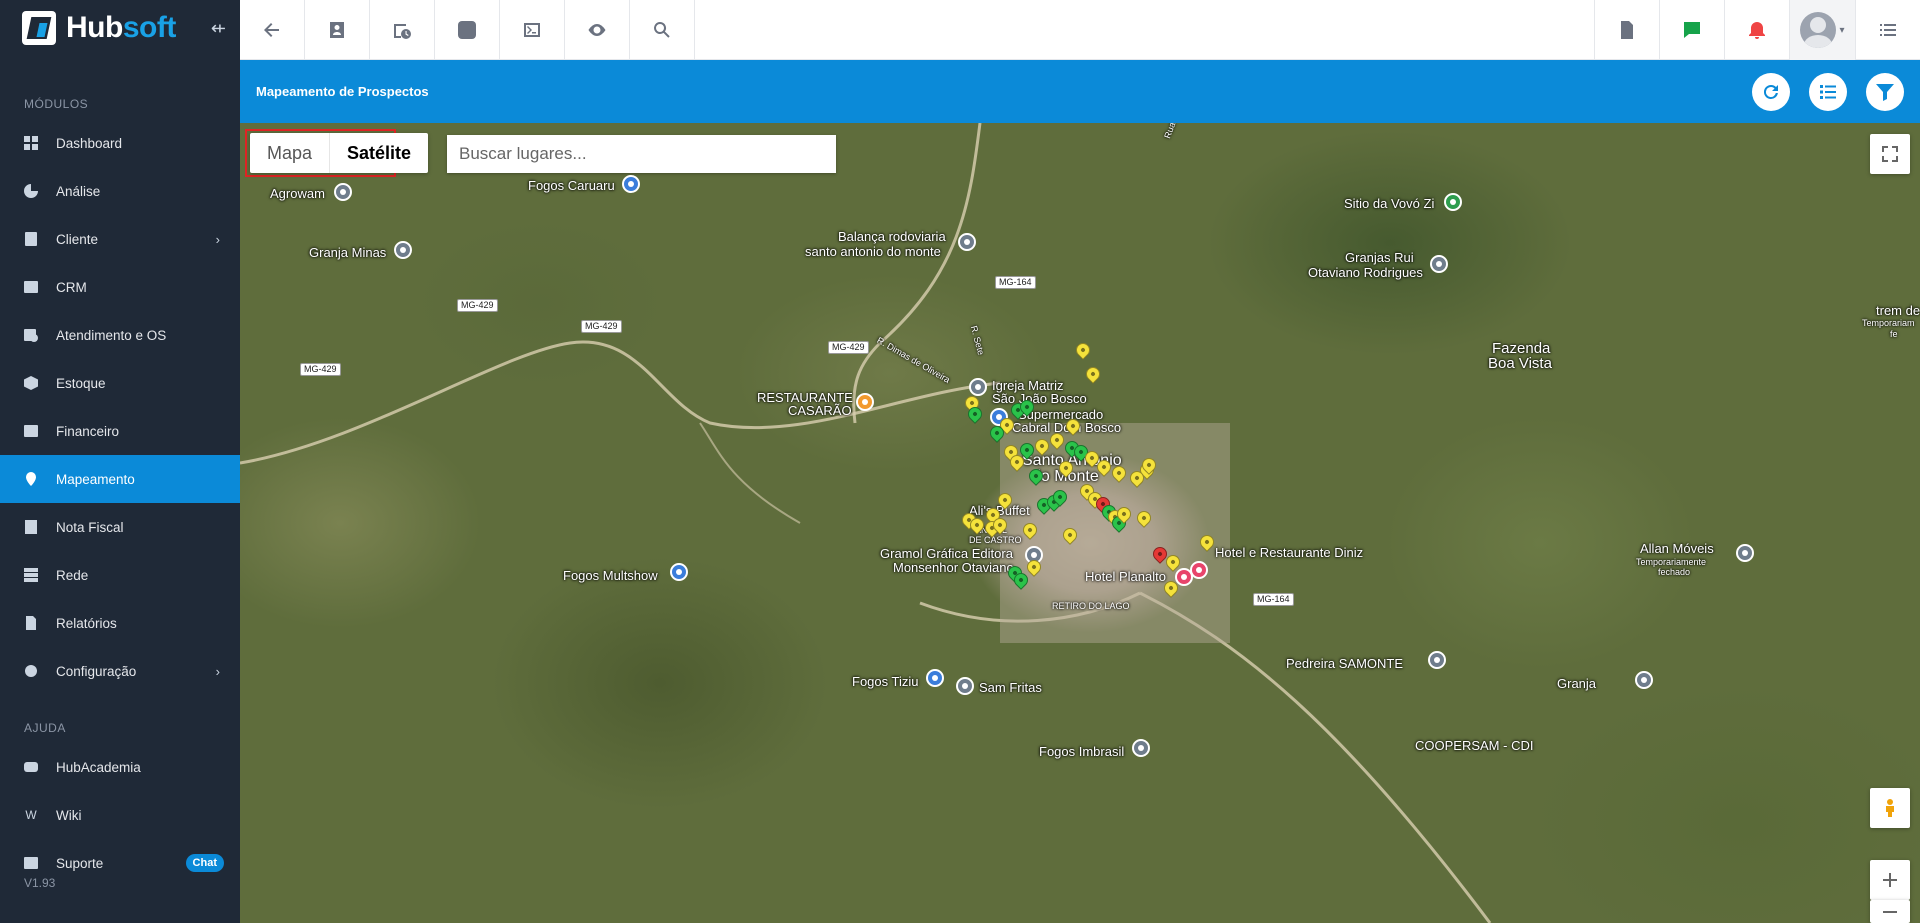  I want to click on arrow-left-icon, so click(271, 30).